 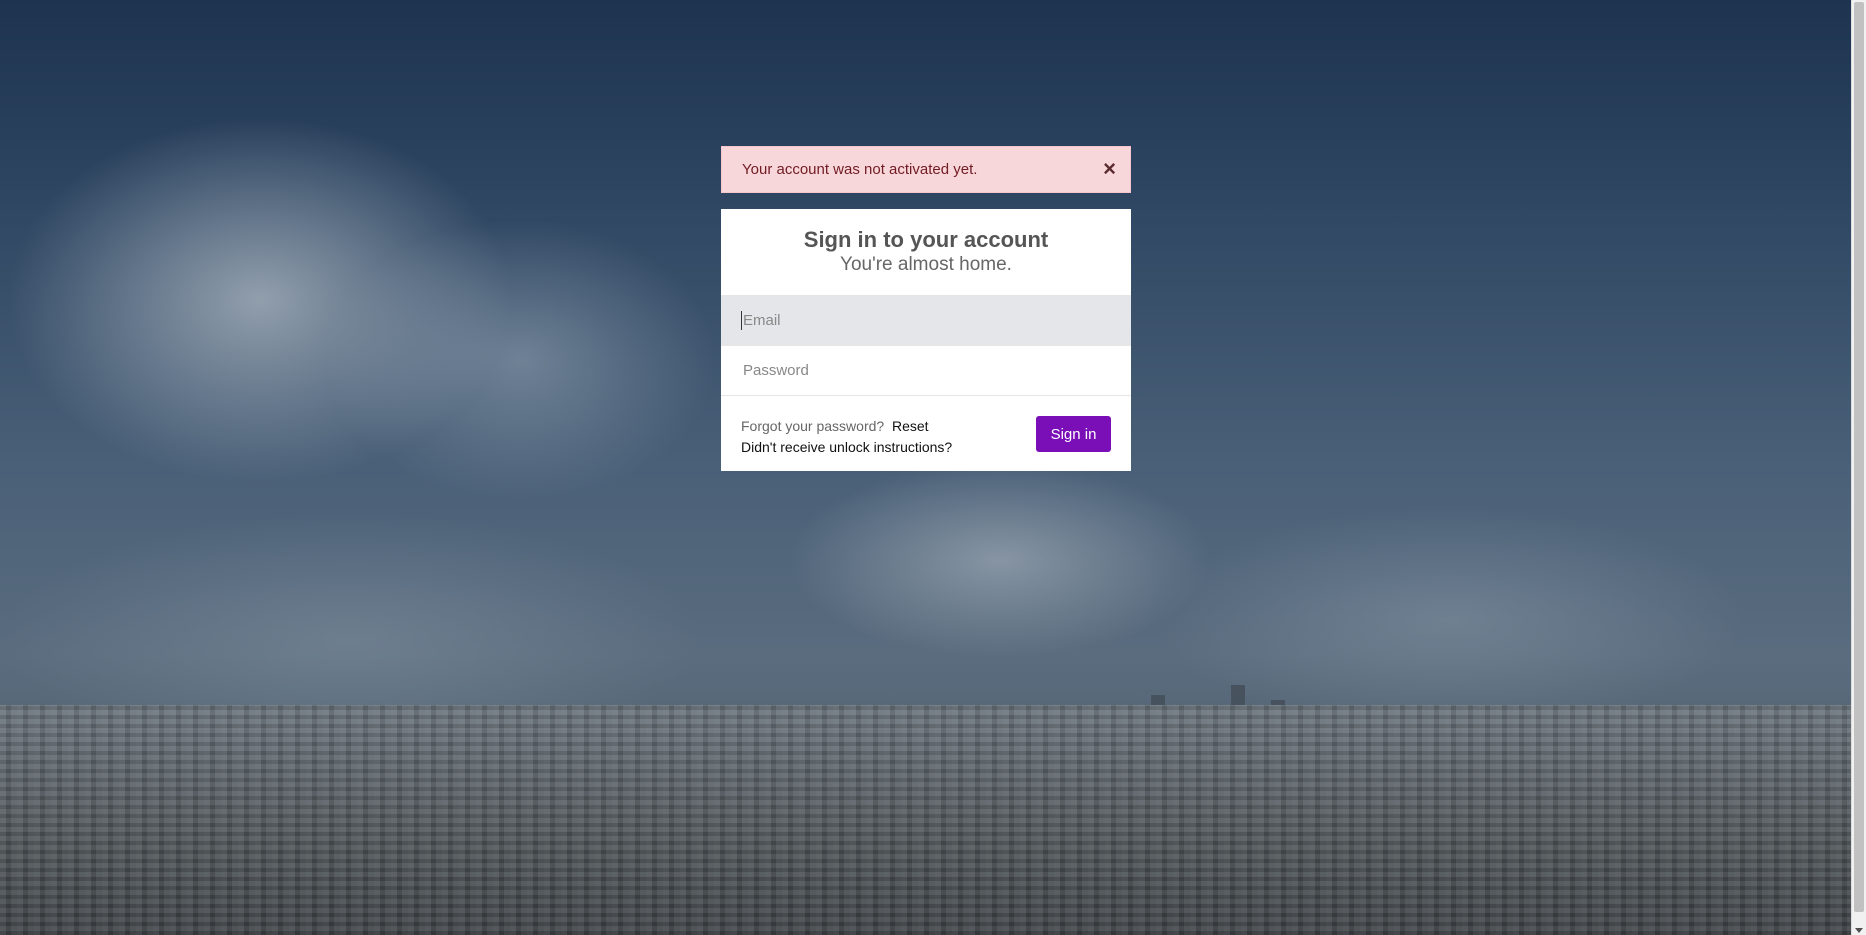 What do you see at coordinates (926, 264) in the screenshot?
I see `page-subtitle: You're almost home.` at bounding box center [926, 264].